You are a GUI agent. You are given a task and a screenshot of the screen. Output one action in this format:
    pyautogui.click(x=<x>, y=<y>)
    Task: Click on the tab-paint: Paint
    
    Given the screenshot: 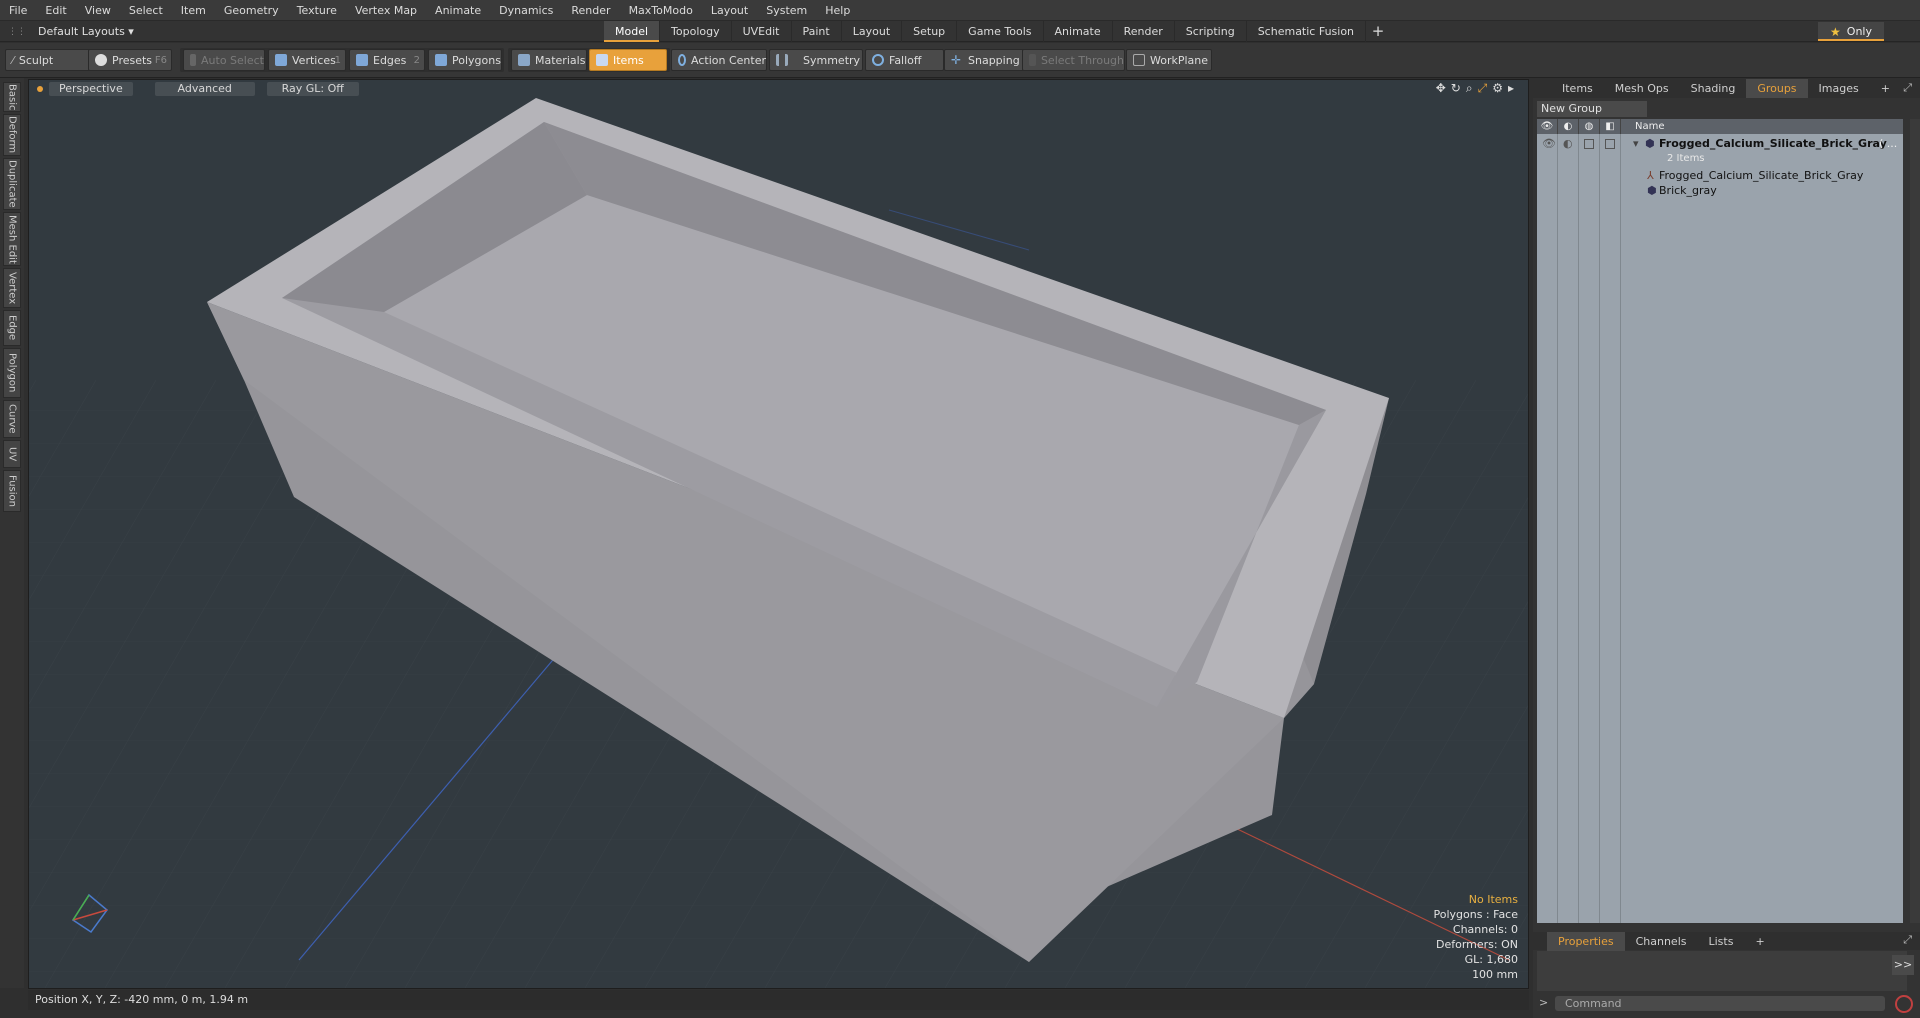 What is the action you would take?
    pyautogui.click(x=817, y=31)
    